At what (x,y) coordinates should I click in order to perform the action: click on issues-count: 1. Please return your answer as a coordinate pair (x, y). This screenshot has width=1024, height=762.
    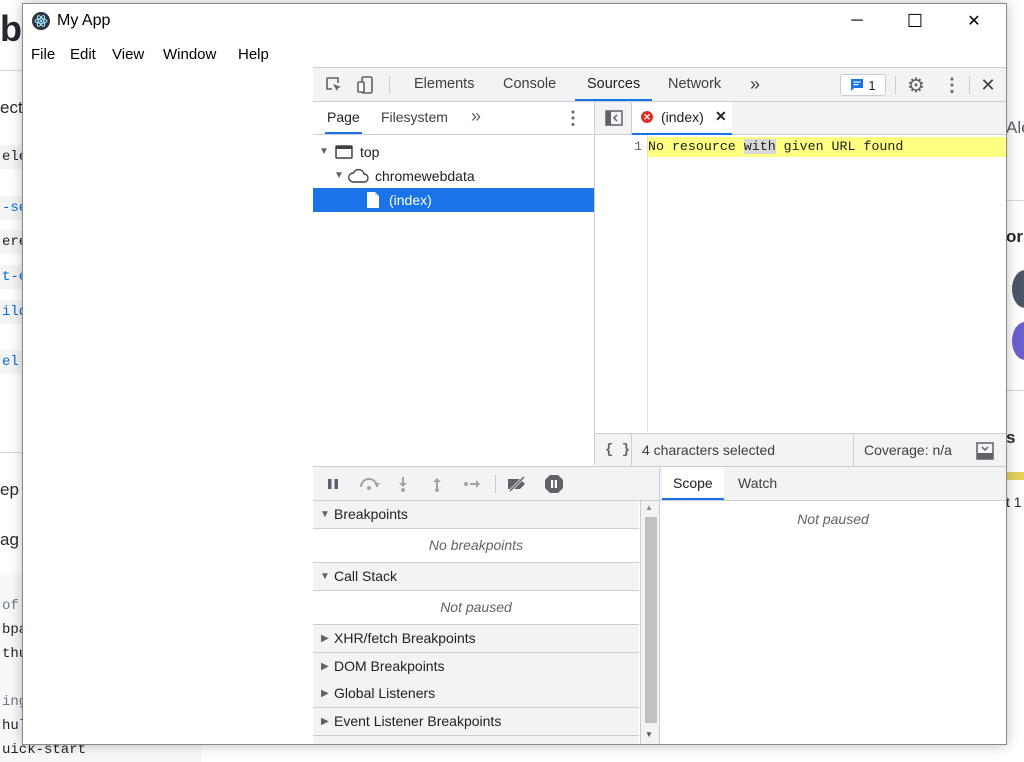
    Looking at the image, I should click on (872, 85).